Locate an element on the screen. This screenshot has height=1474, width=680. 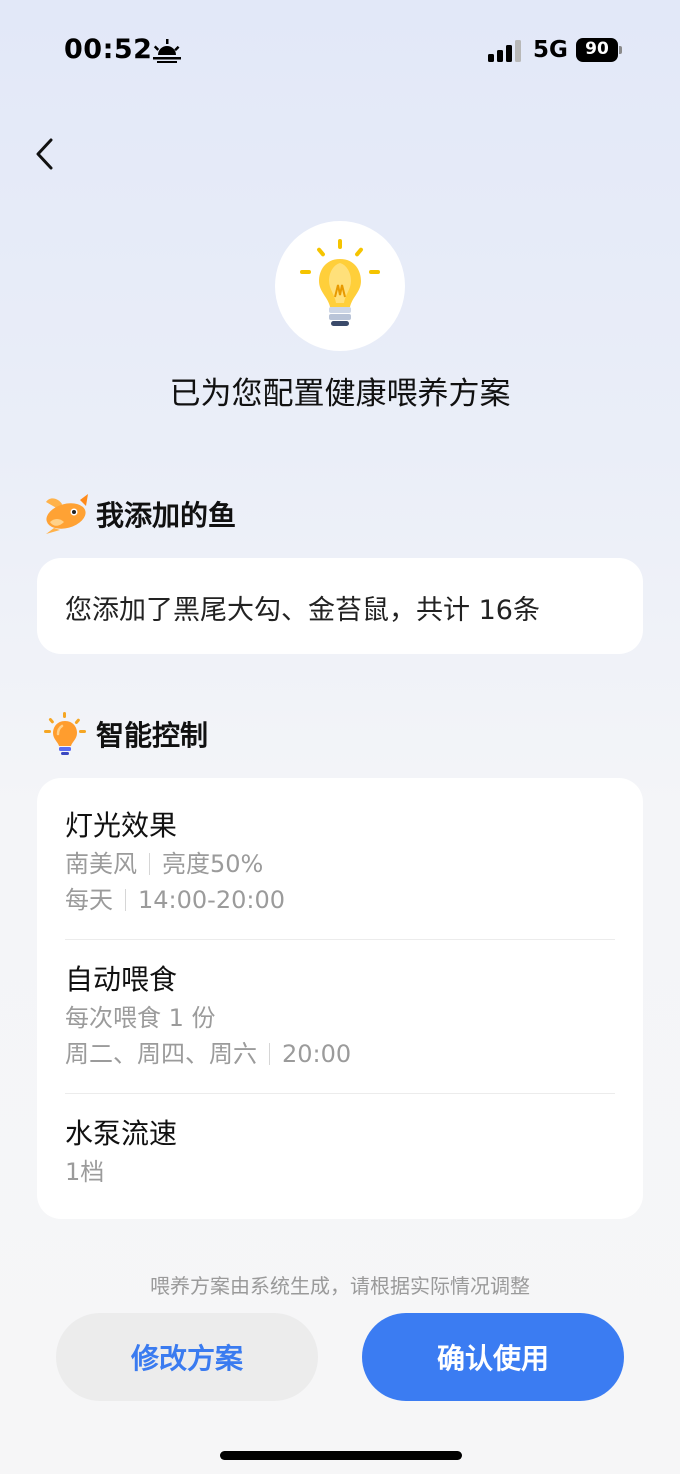
battery-icon: 90 is located at coordinates (599, 50).